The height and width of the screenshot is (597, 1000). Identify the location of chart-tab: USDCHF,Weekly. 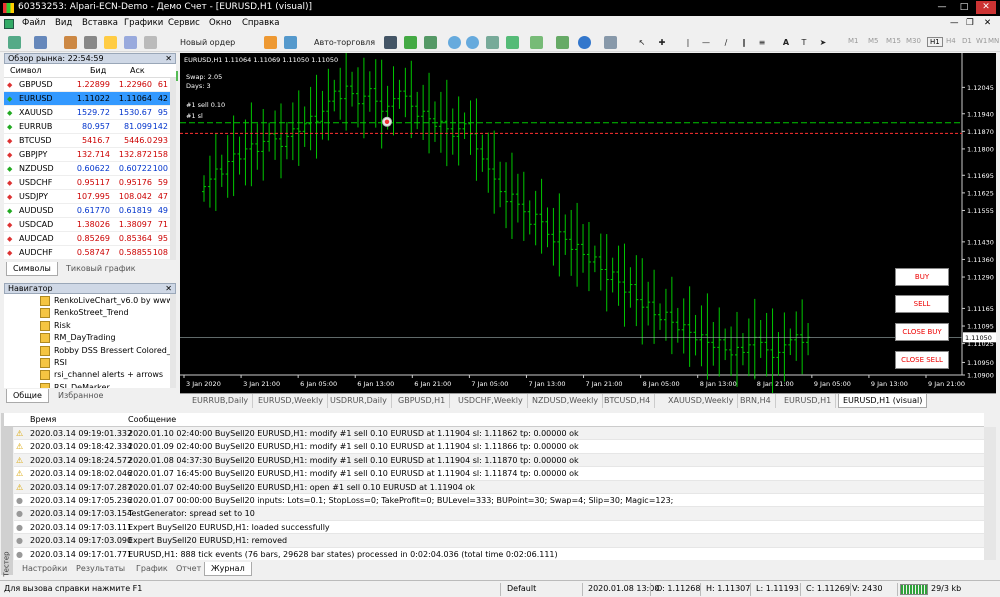
(491, 401).